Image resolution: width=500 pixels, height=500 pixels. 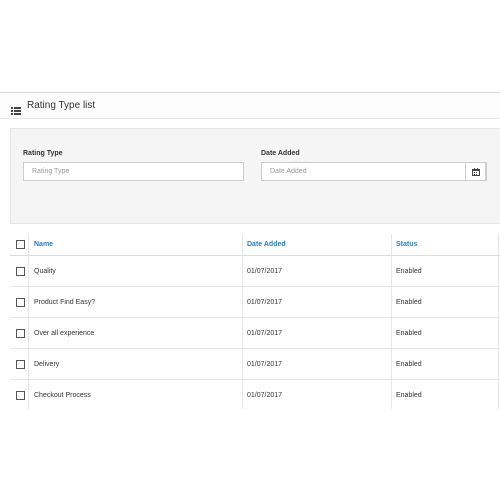 I want to click on calendar-icon, so click(x=476, y=172).